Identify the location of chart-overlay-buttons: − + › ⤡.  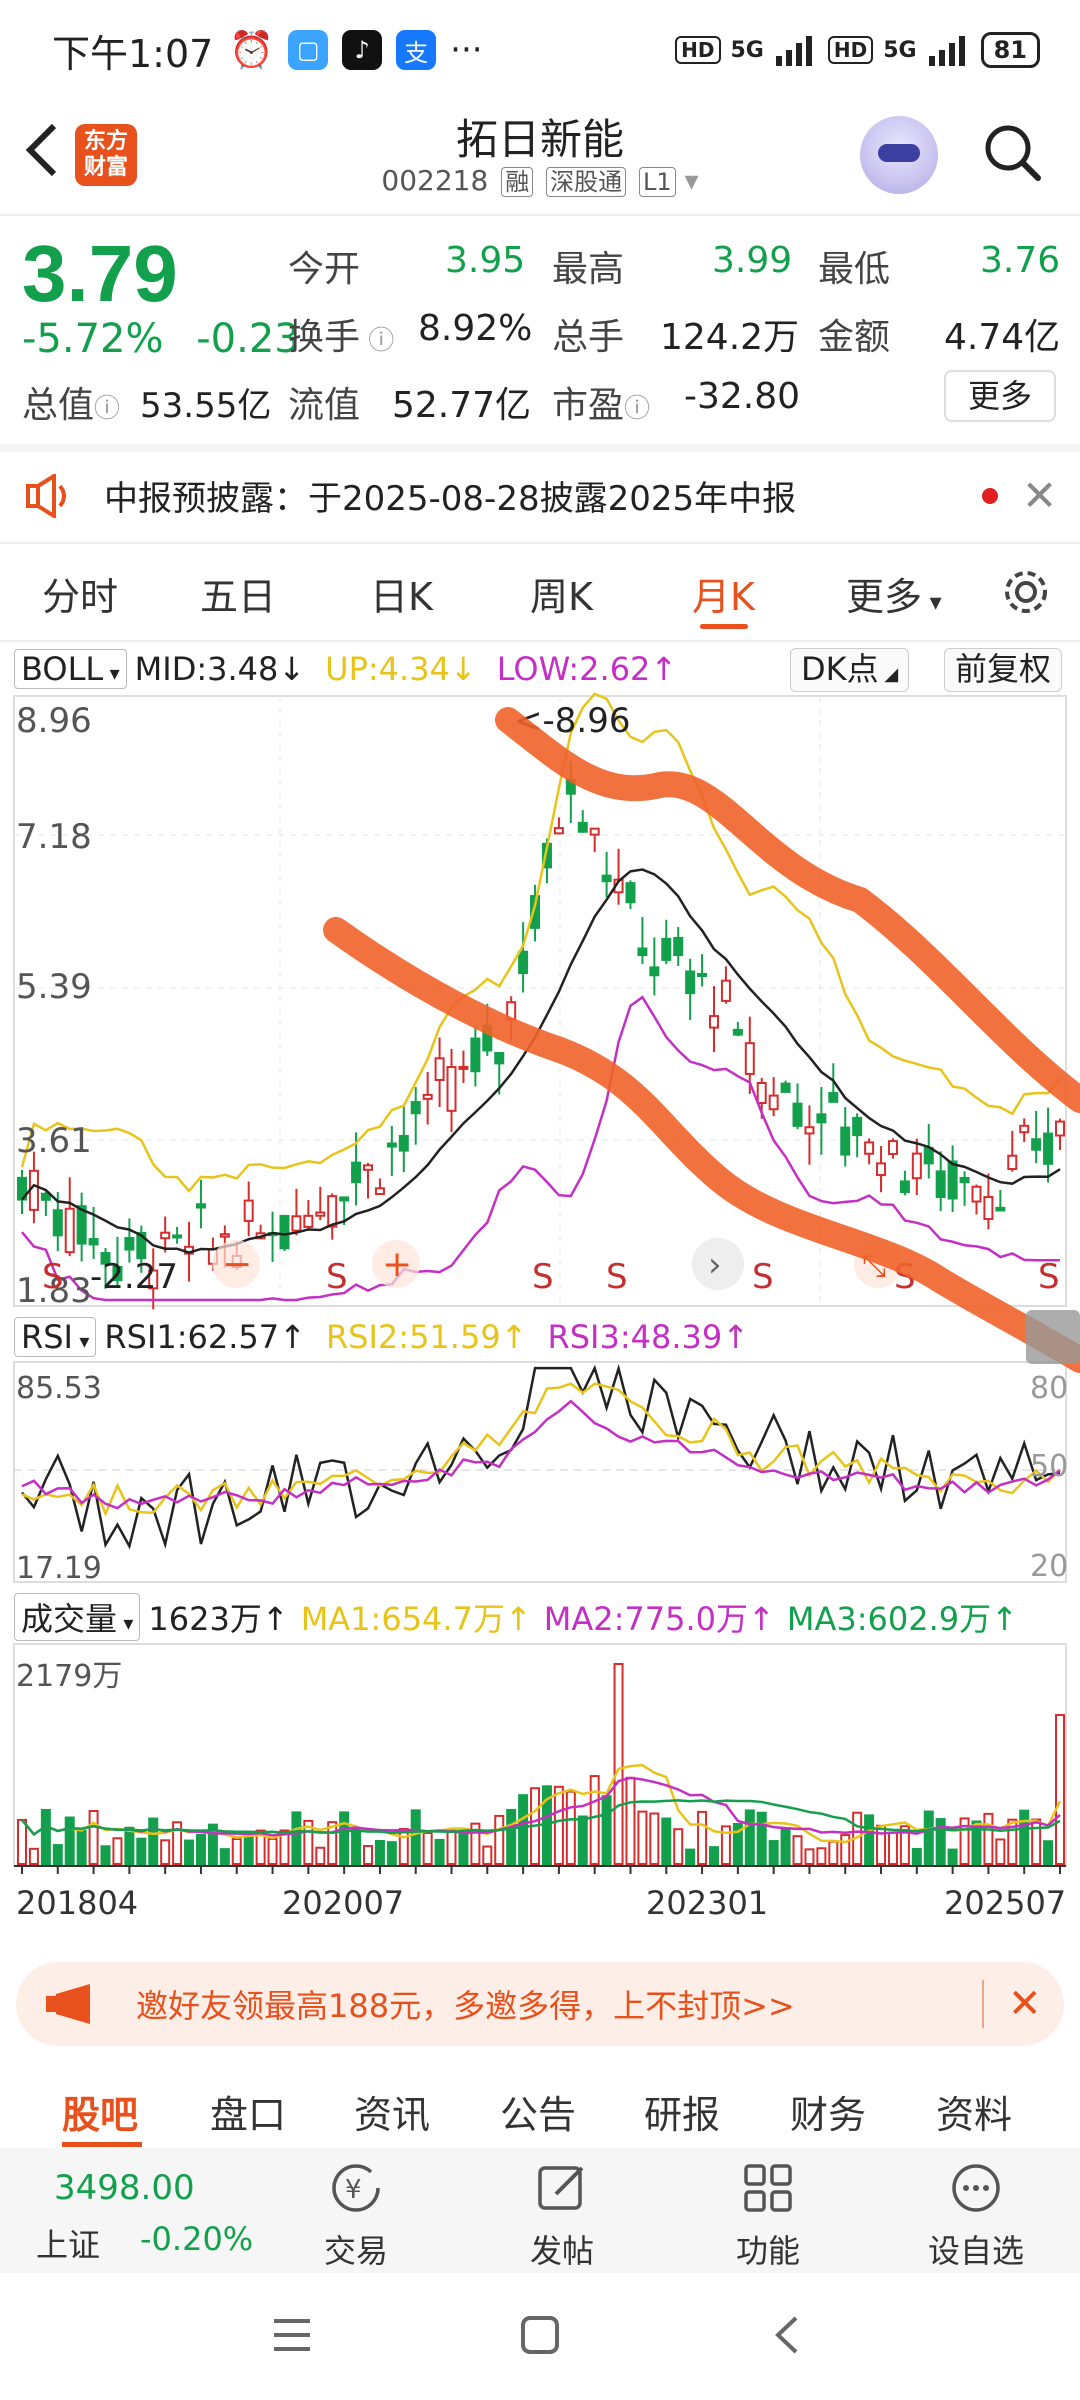
(557, 1264).